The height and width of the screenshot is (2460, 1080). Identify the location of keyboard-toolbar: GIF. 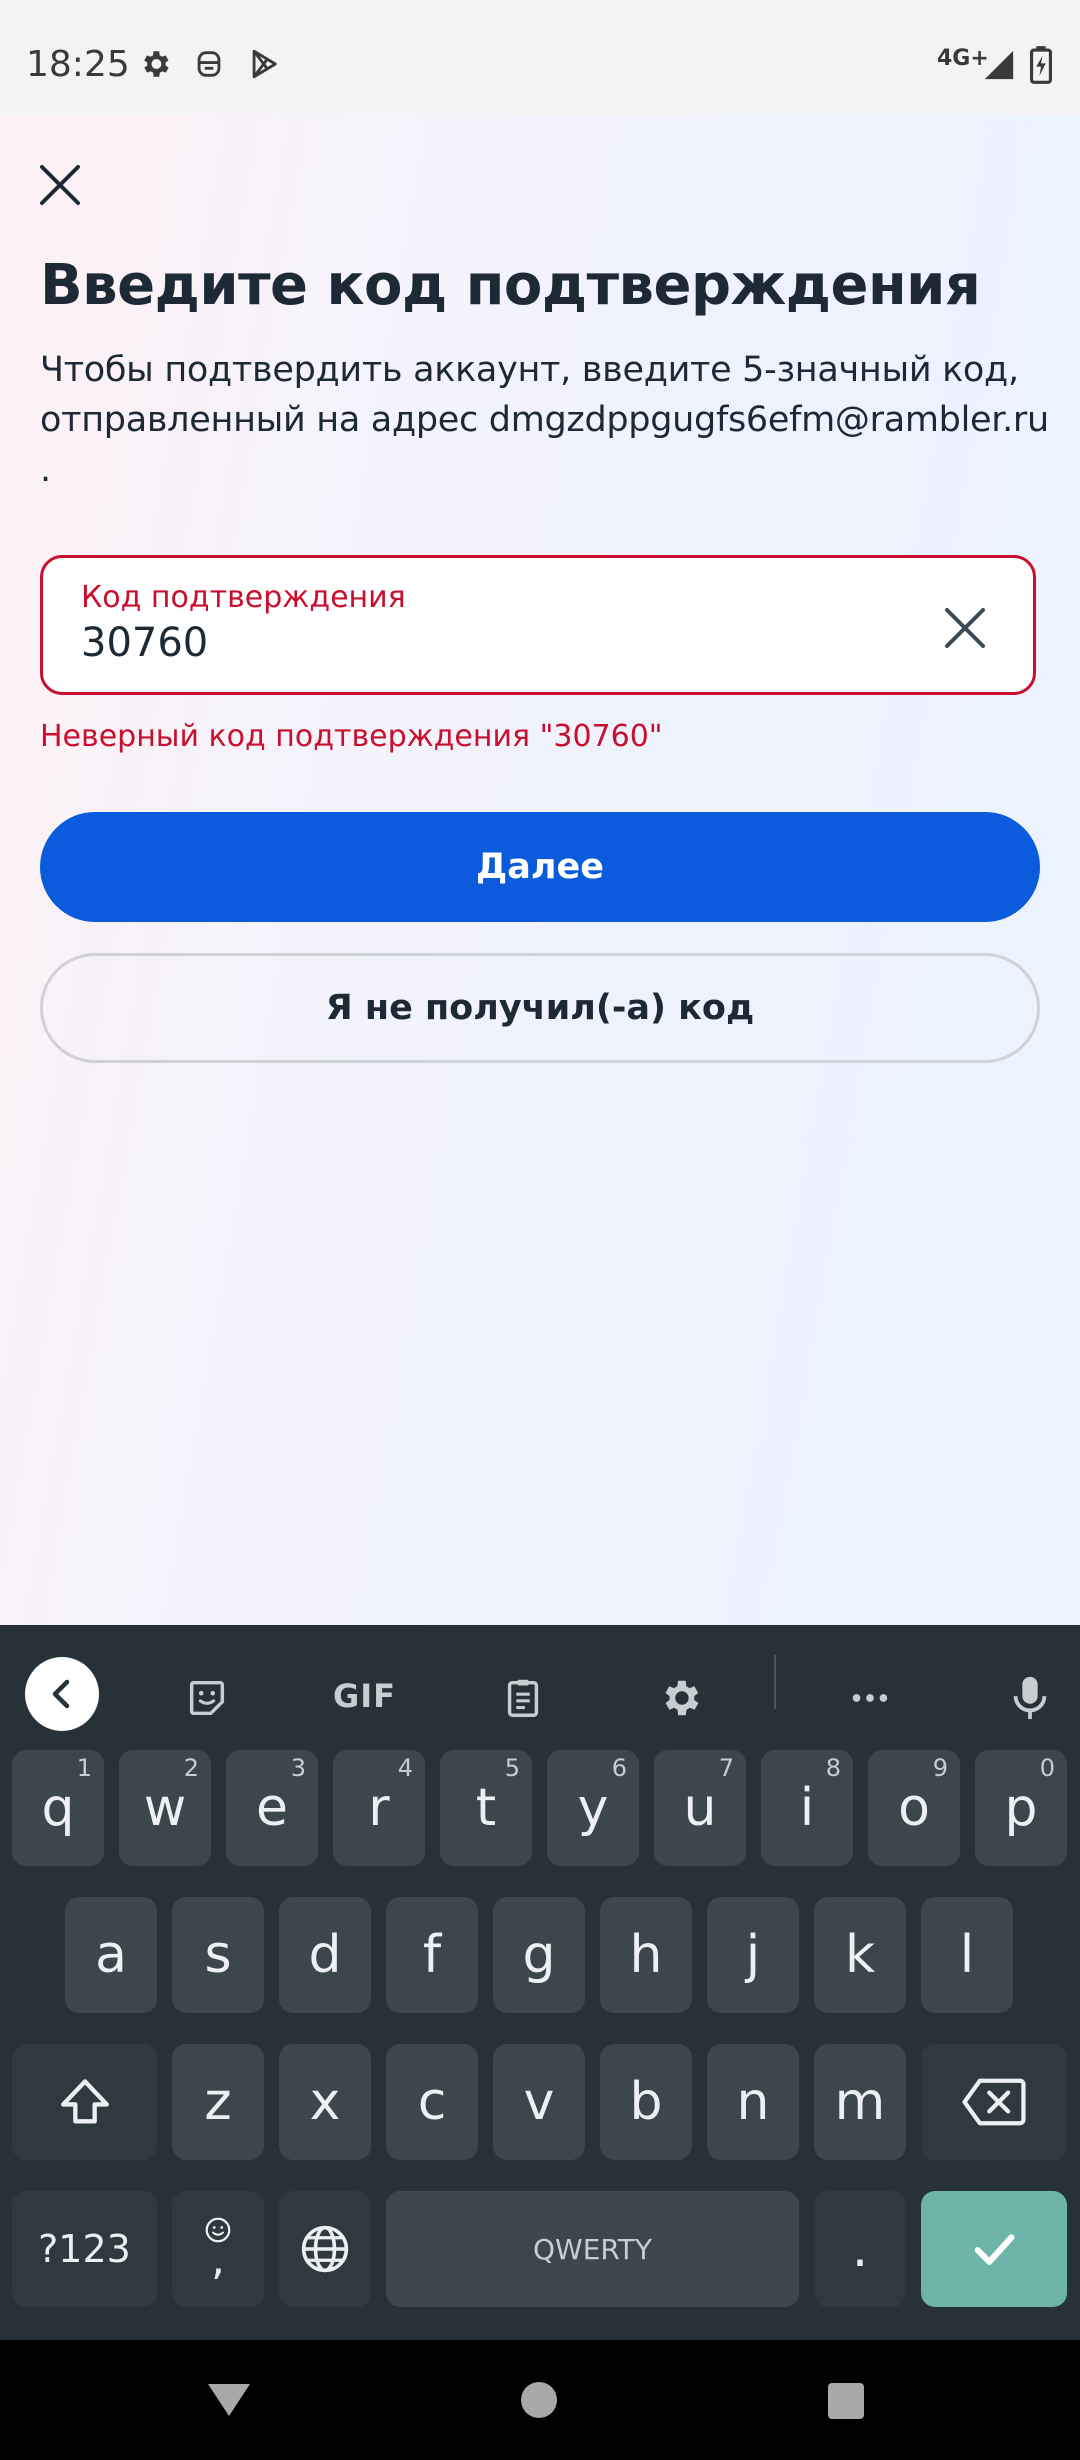
(540, 1680).